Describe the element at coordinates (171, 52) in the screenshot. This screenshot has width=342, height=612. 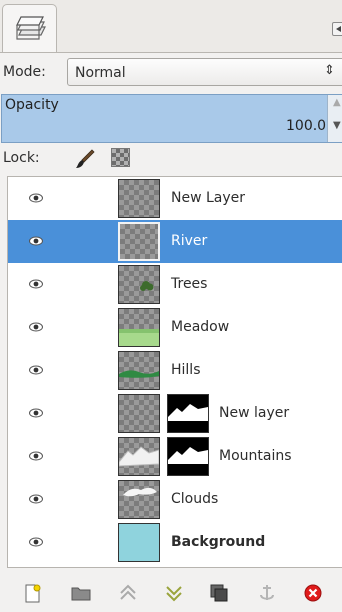
I see `tab-divider` at that location.